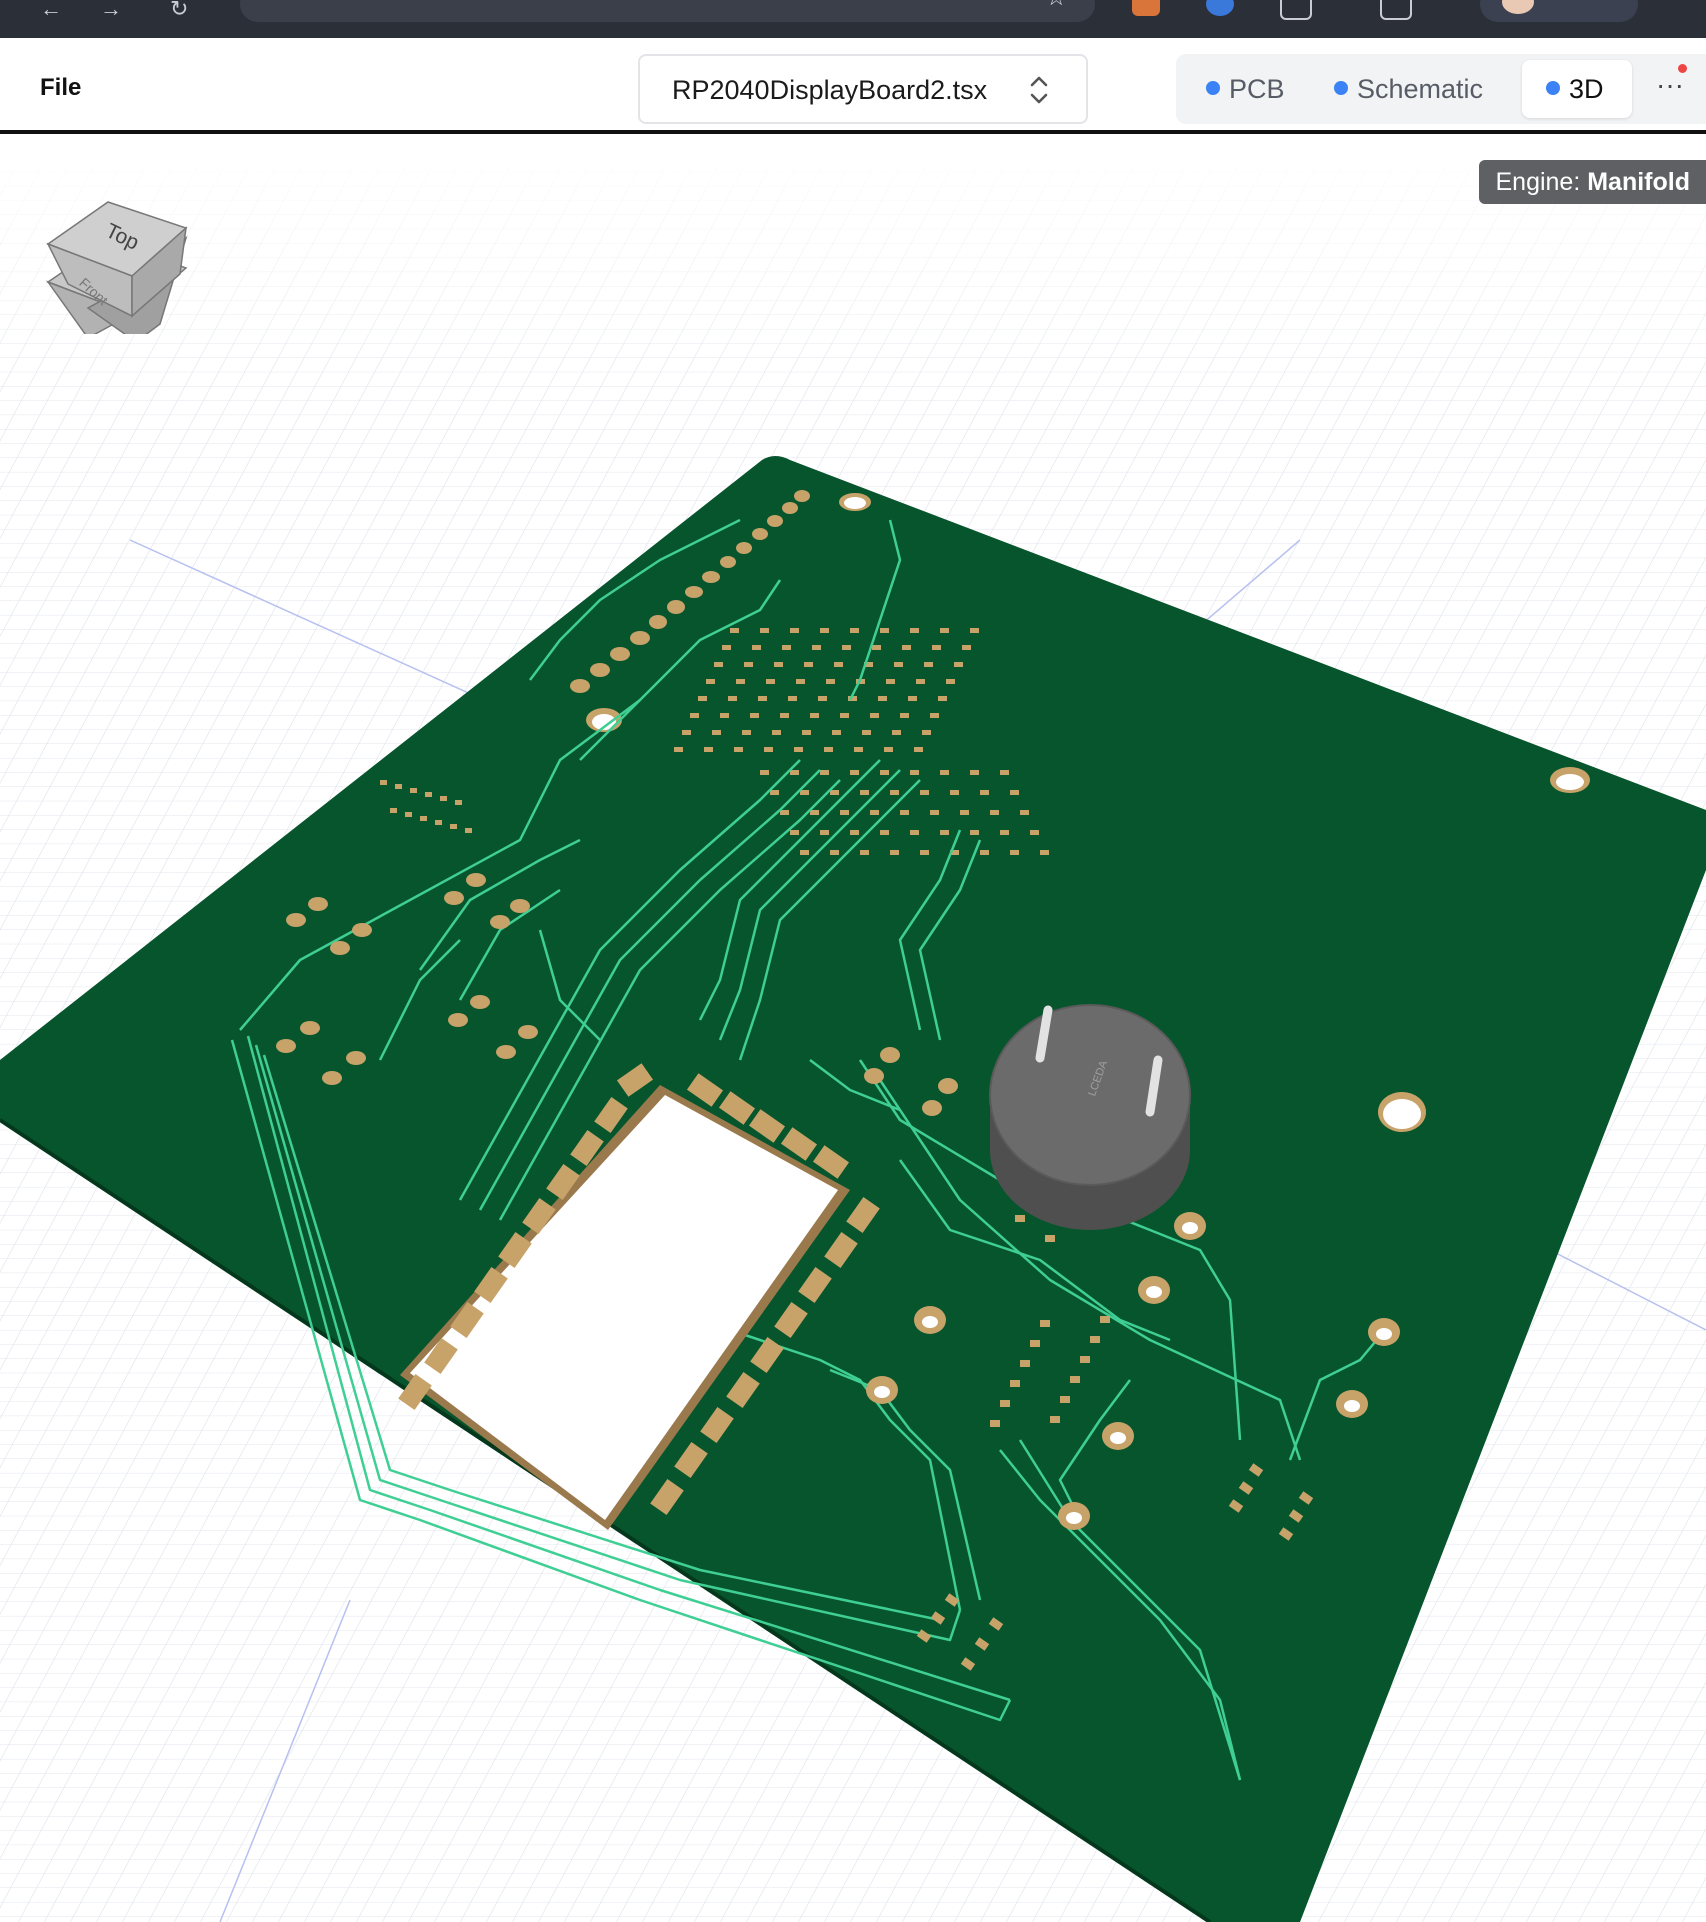 The height and width of the screenshot is (1922, 1706). I want to click on engine-label: Engine:, so click(1538, 182).